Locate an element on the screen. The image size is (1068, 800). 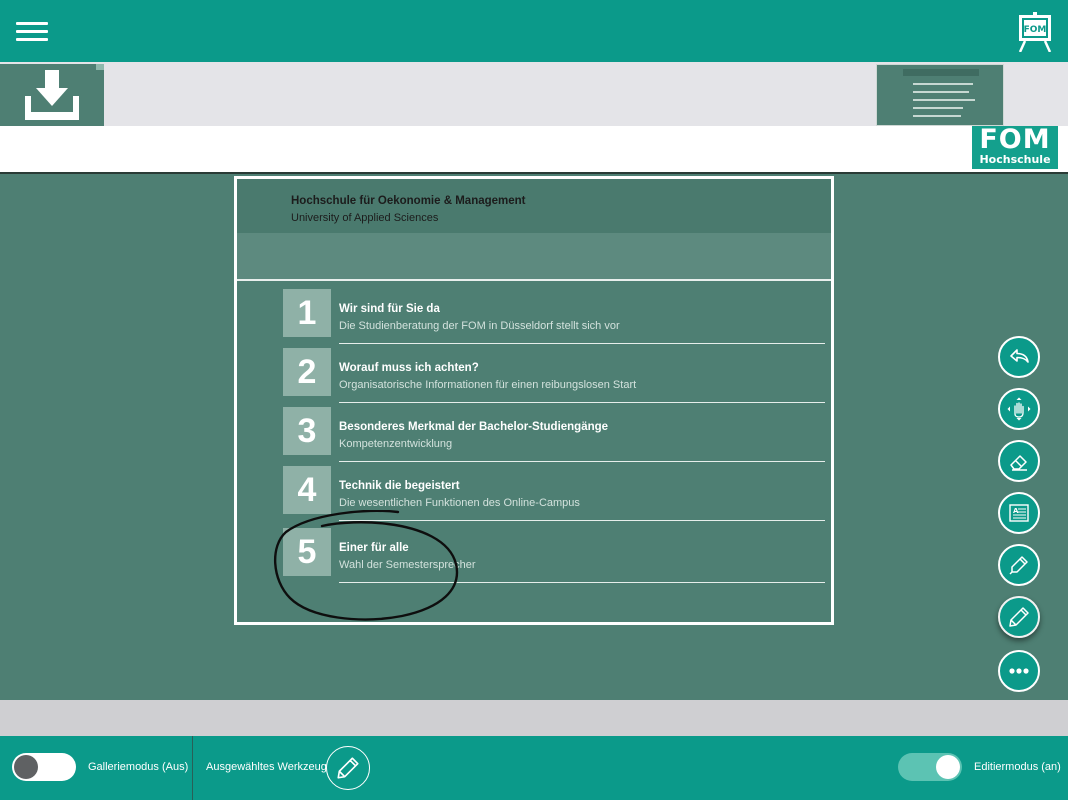
agenda-title: Wir sind für Sie da is located at coordinates (389, 309).